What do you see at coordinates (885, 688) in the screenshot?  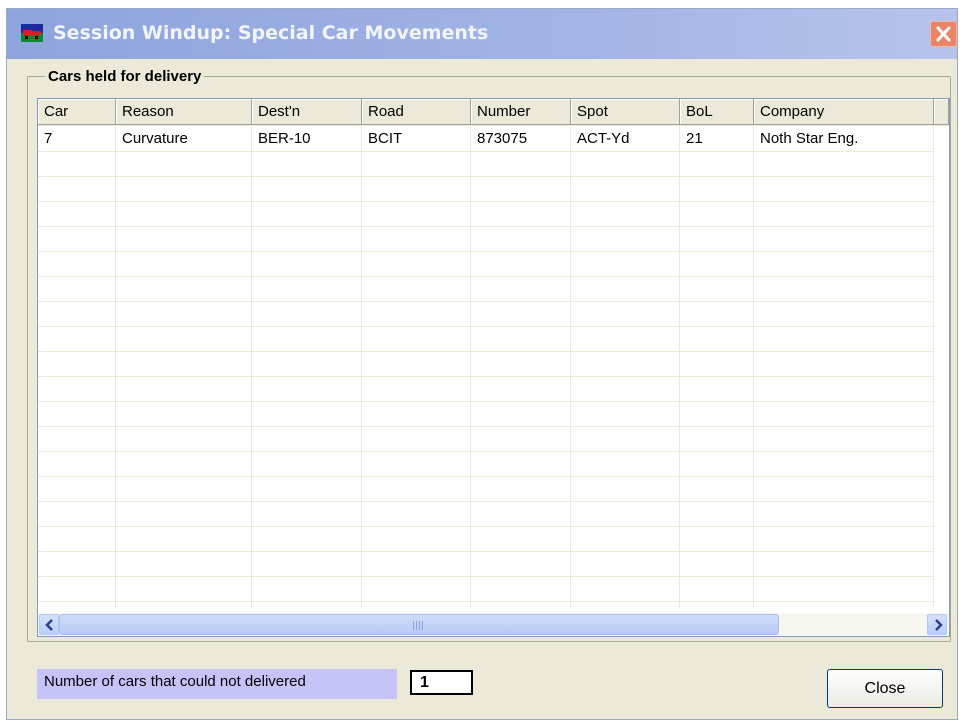 I see `close-button: Close` at bounding box center [885, 688].